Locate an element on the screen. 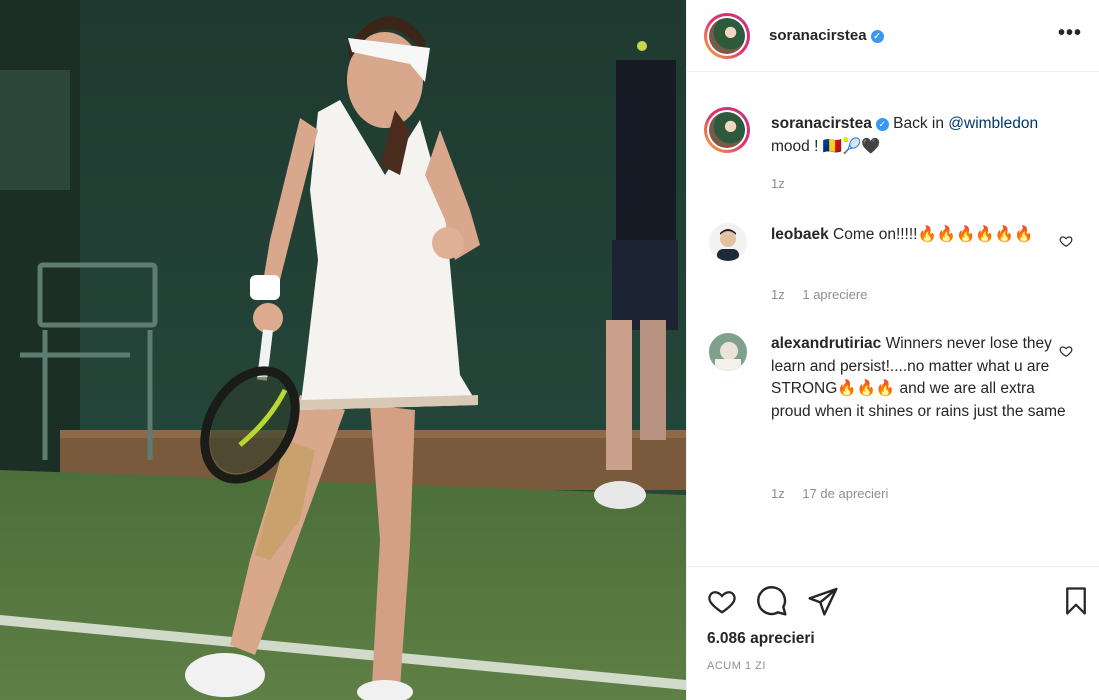 This screenshot has width=1099, height=700. author-username-text: soranacirstea is located at coordinates (818, 35).